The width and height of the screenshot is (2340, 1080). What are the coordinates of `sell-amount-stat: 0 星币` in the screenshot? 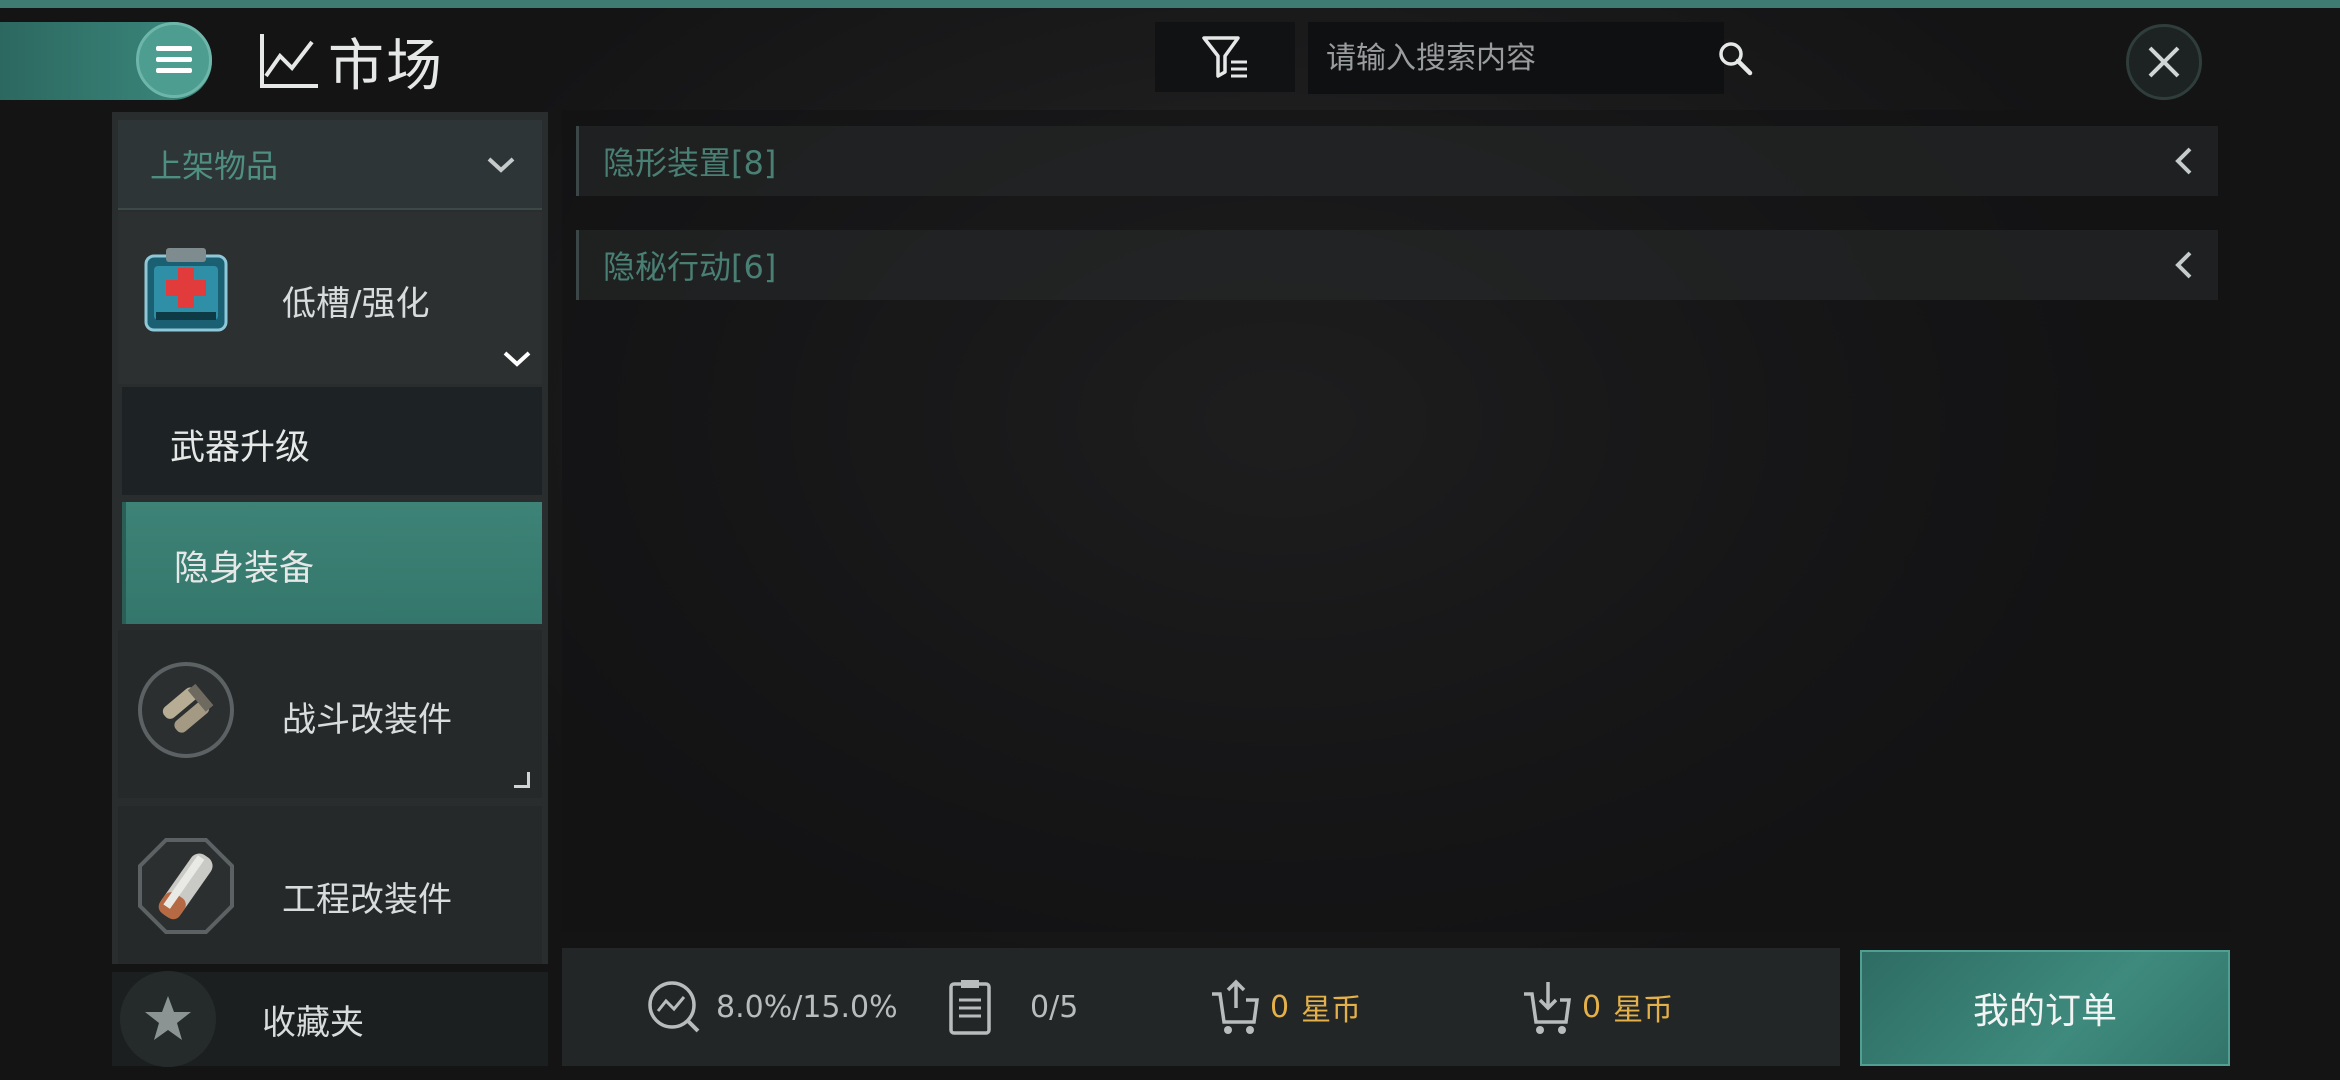 It's located at (1285, 1007).